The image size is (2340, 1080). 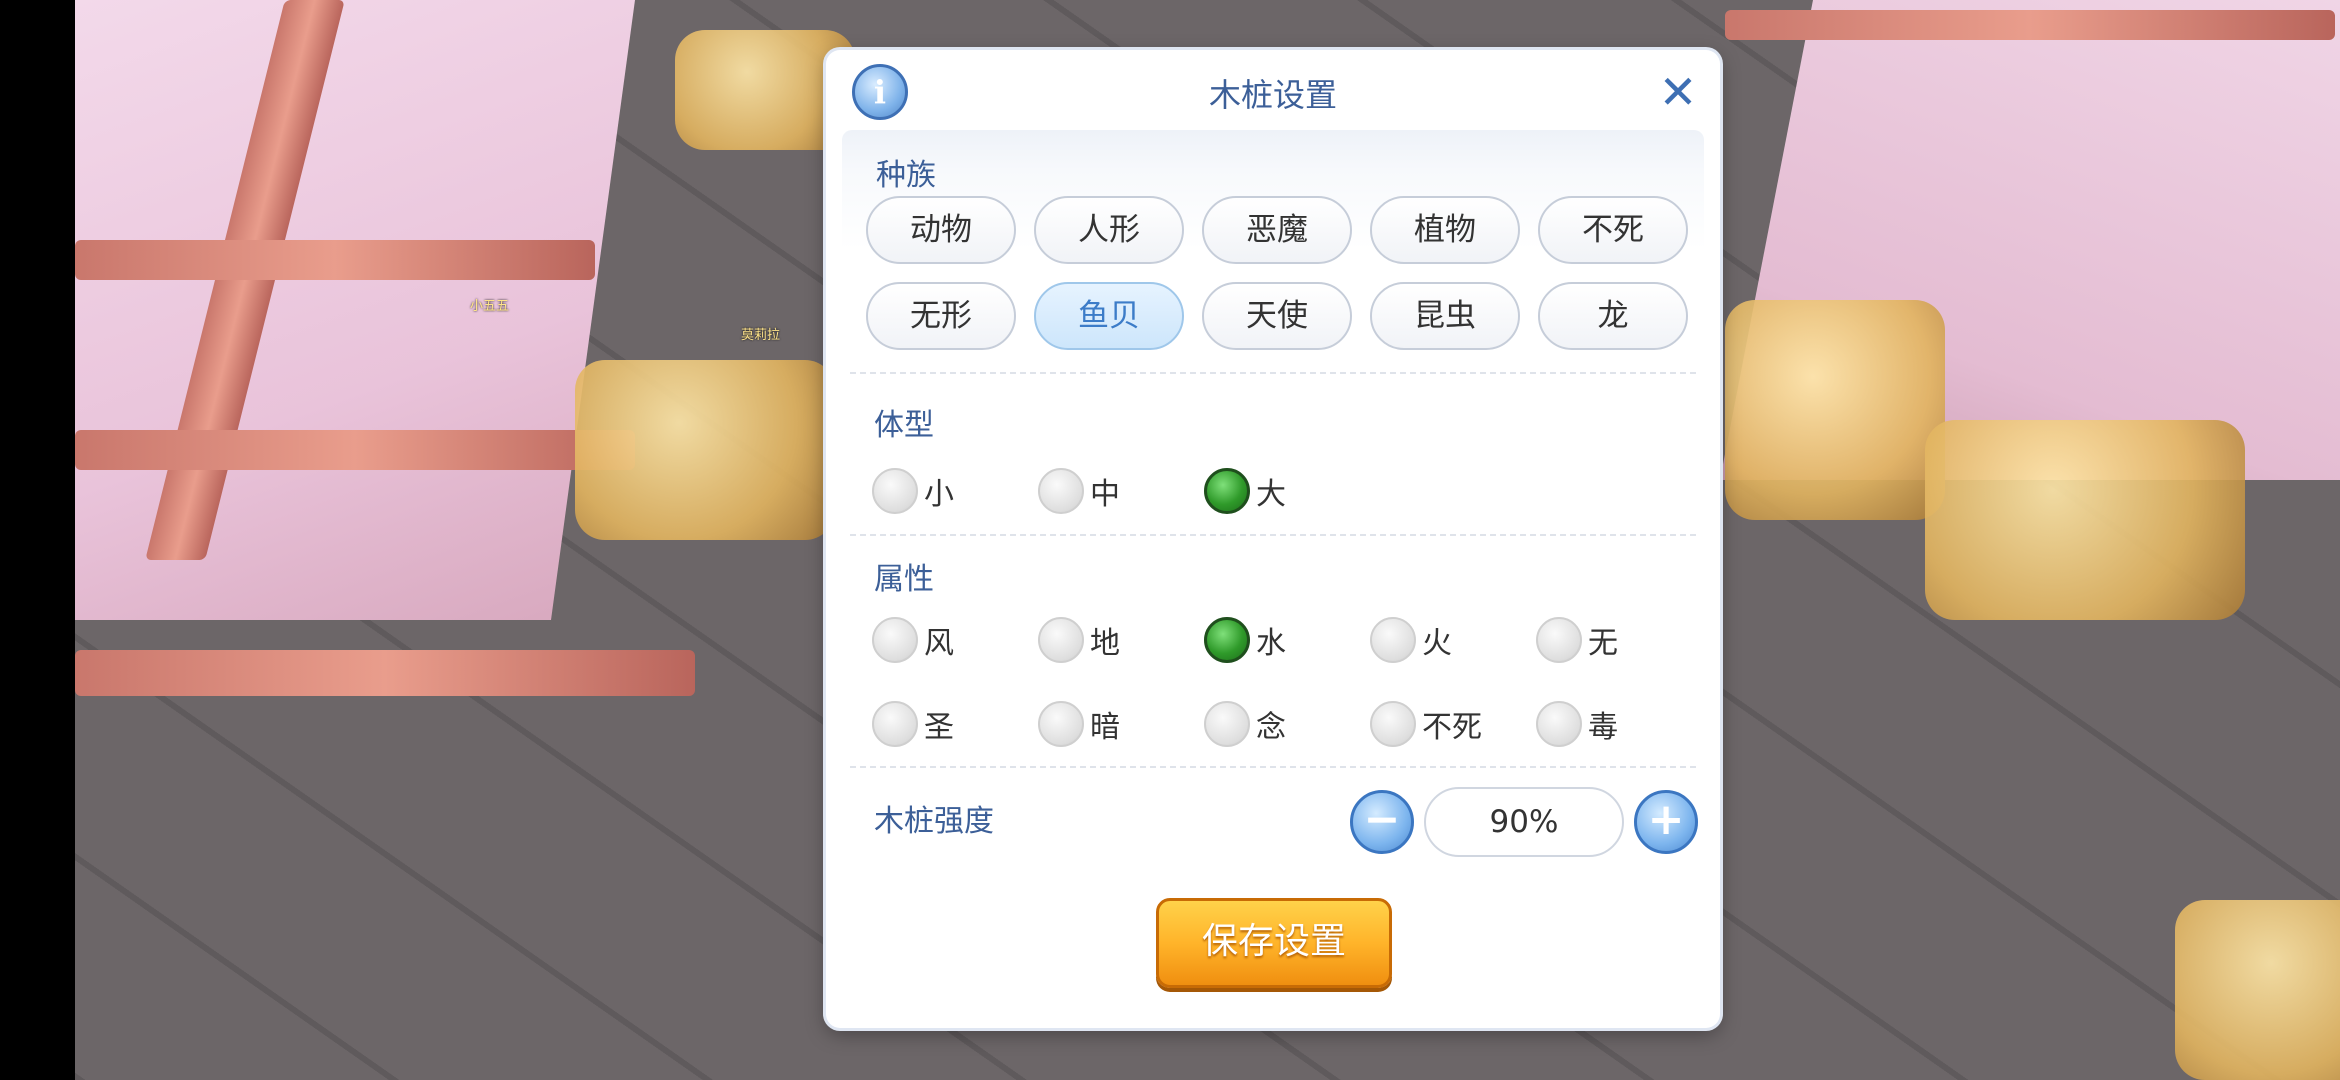 I want to click on size-radio: 中, so click(x=1079, y=491).